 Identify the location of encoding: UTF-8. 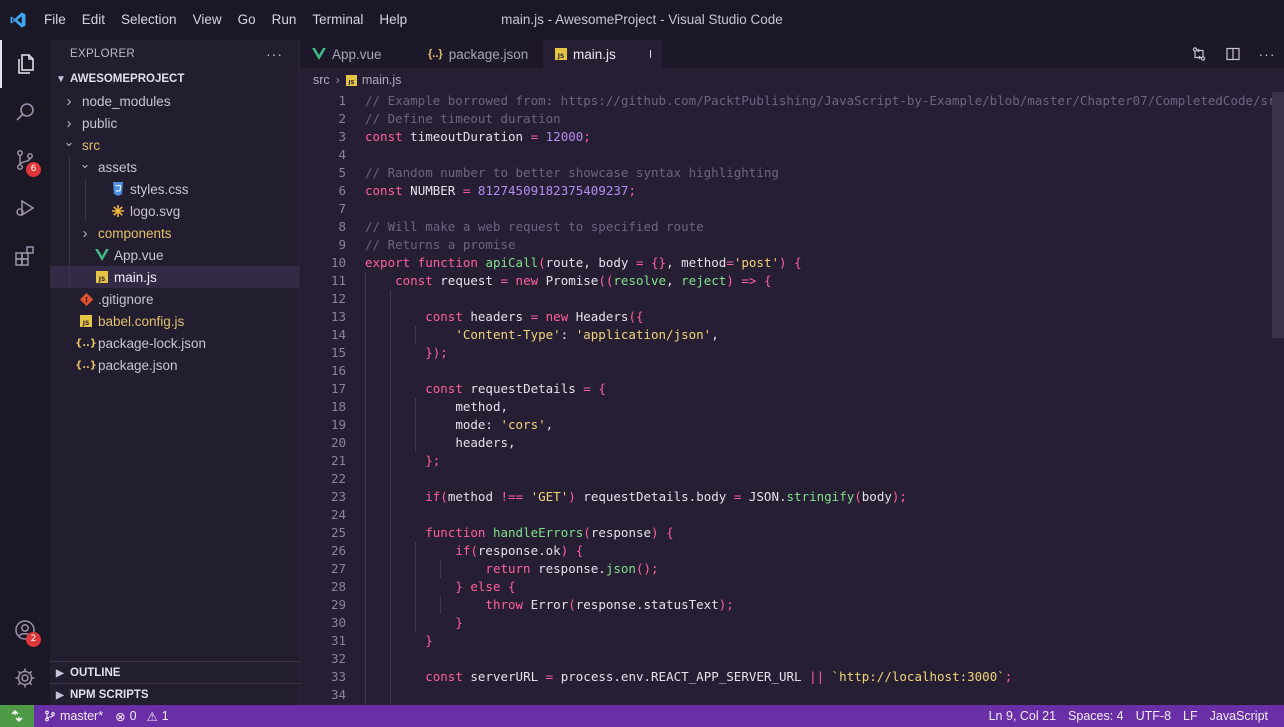
(1153, 716).